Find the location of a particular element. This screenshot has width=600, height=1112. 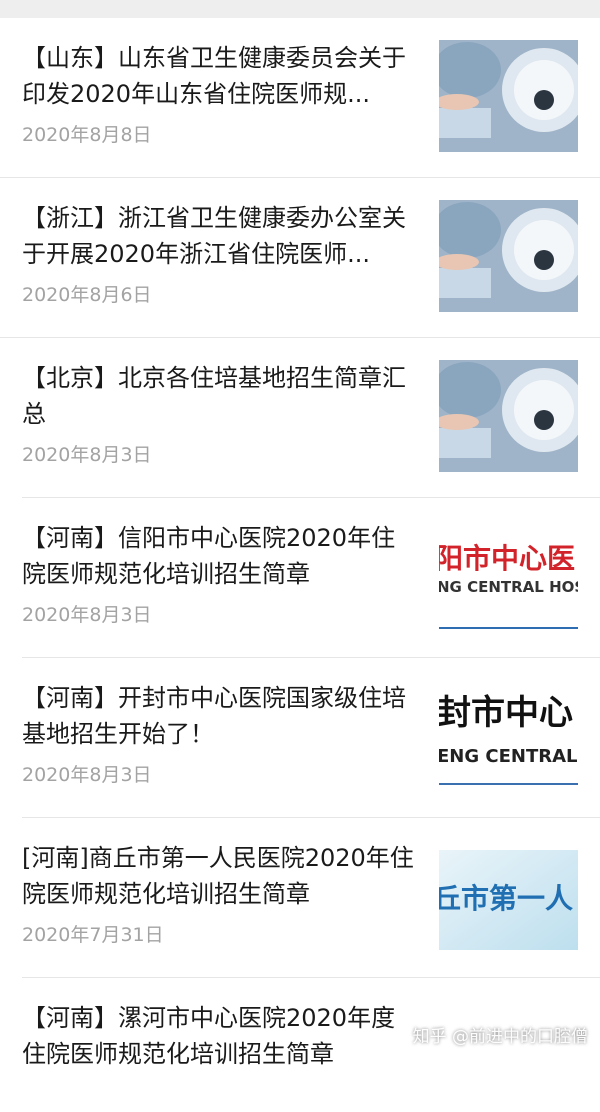

logo-cn-text: 封市中心 is located at coordinates (506, 713).